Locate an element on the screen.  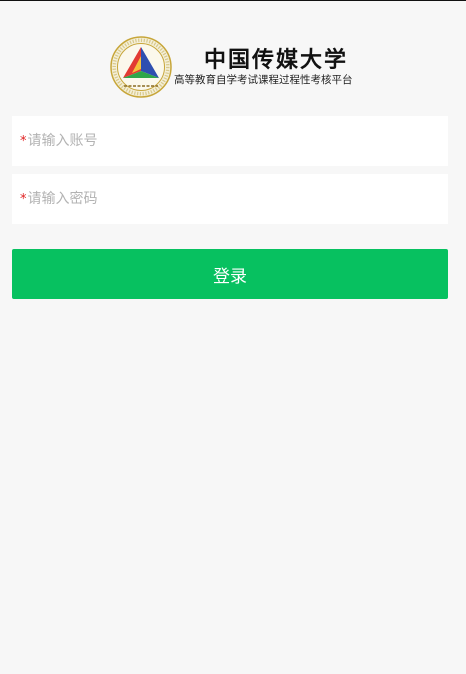
account-field: * is located at coordinates (230, 141).